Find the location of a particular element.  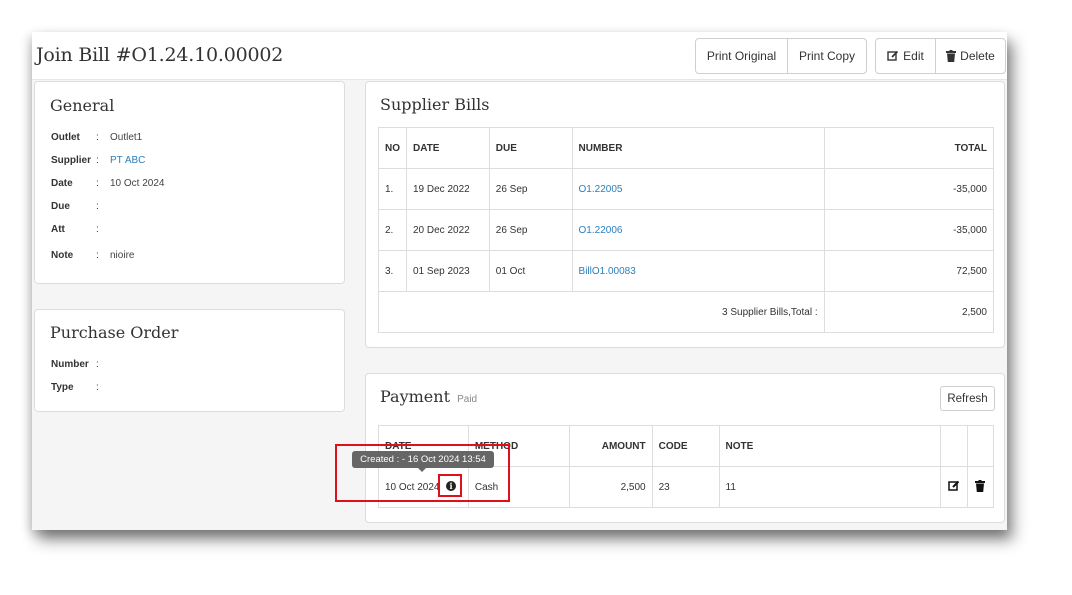

cell-code: 23 is located at coordinates (685, 487).